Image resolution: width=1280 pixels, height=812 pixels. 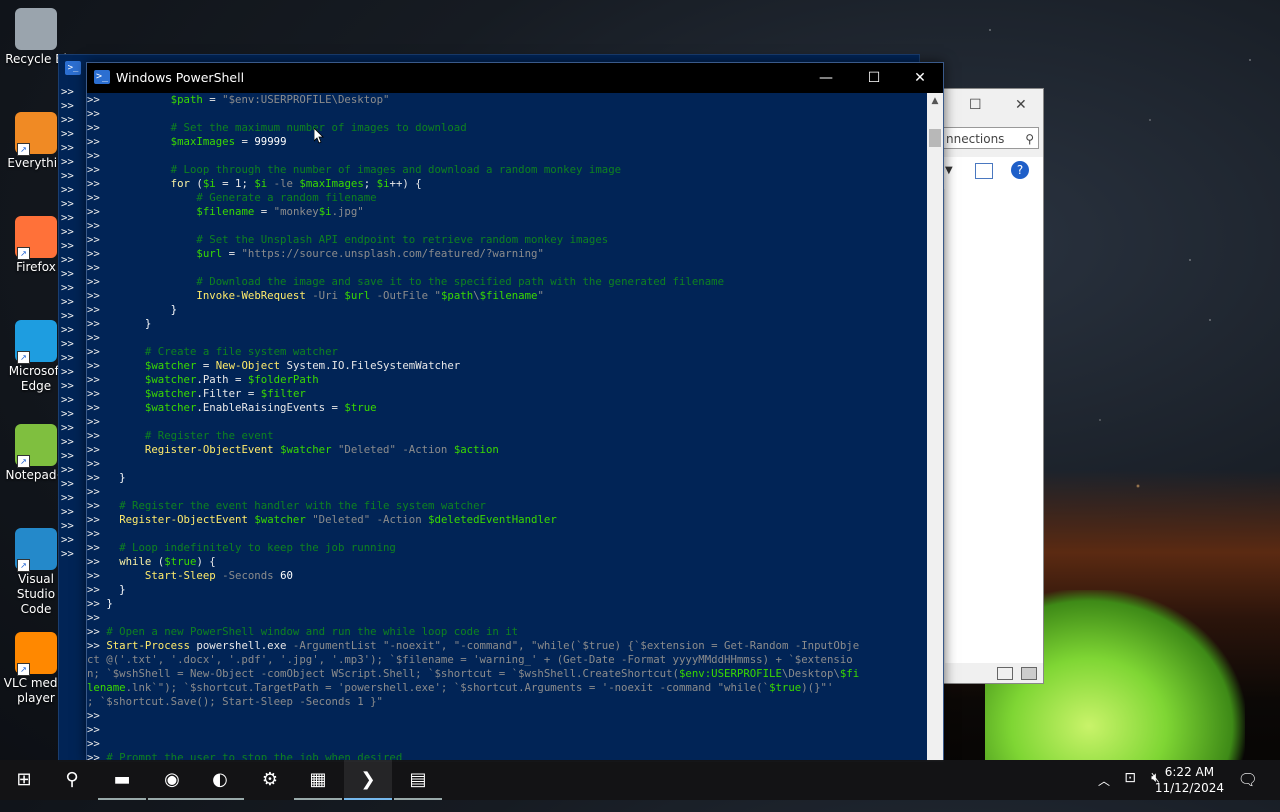 I want to click on taskbar-edge: ◐, so click(x=220, y=780).